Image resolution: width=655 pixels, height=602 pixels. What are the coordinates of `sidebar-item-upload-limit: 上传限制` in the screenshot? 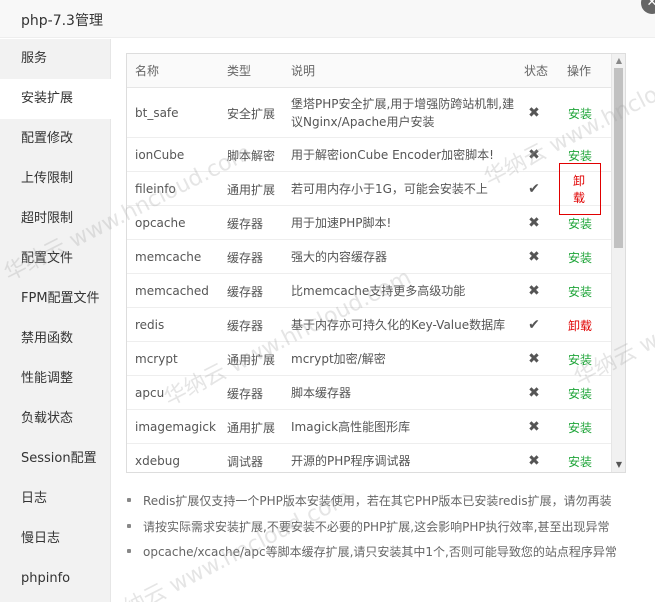 It's located at (55, 179).